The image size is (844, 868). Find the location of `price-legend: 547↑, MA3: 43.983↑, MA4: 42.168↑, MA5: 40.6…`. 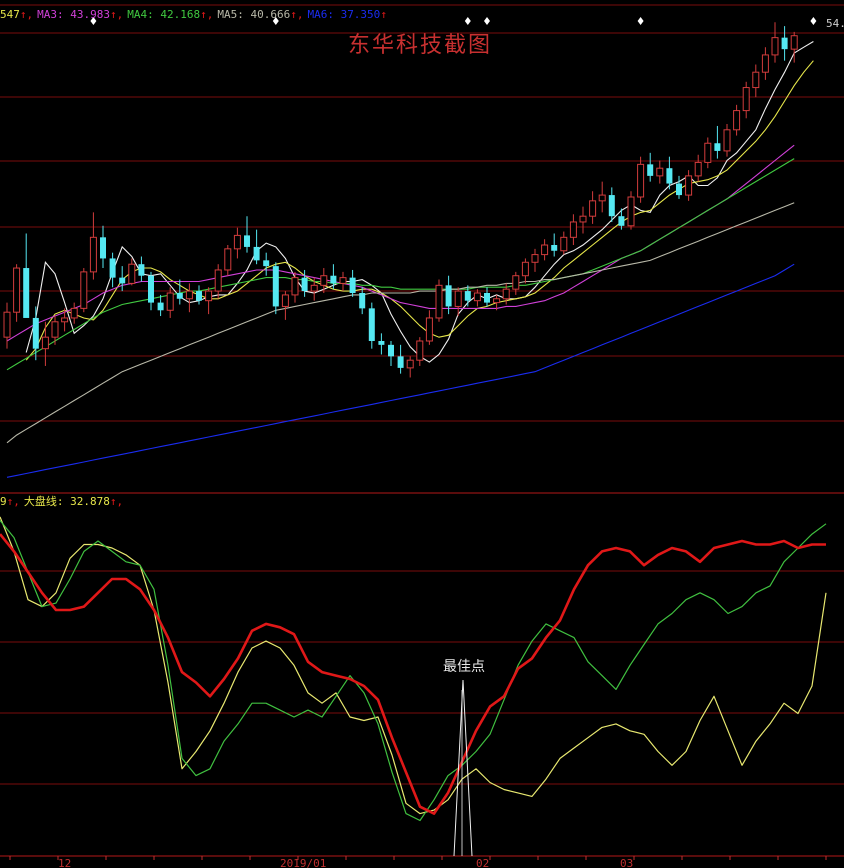

price-legend: 547↑, MA3: 43.983↑, MA4: 42.168↑, MA5: 40.6… is located at coordinates (193, 14).